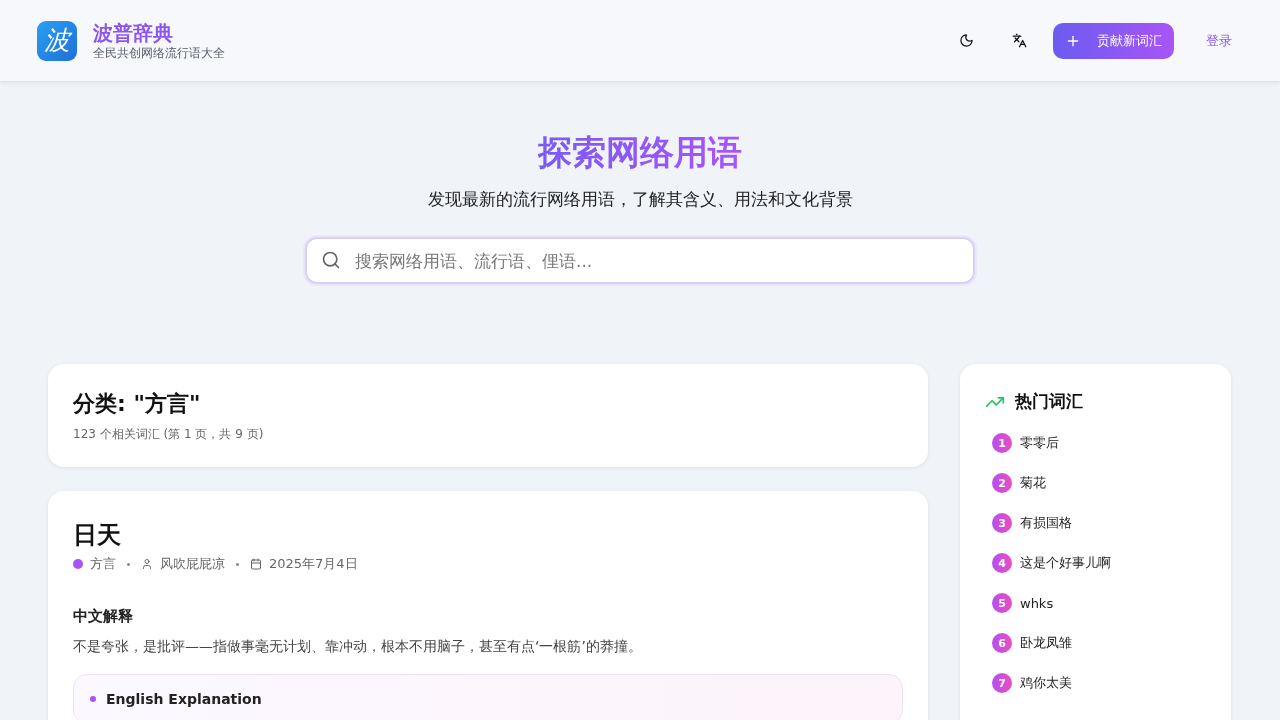 The height and width of the screenshot is (720, 1280). I want to click on section-heading: English Explanation, so click(184, 699).